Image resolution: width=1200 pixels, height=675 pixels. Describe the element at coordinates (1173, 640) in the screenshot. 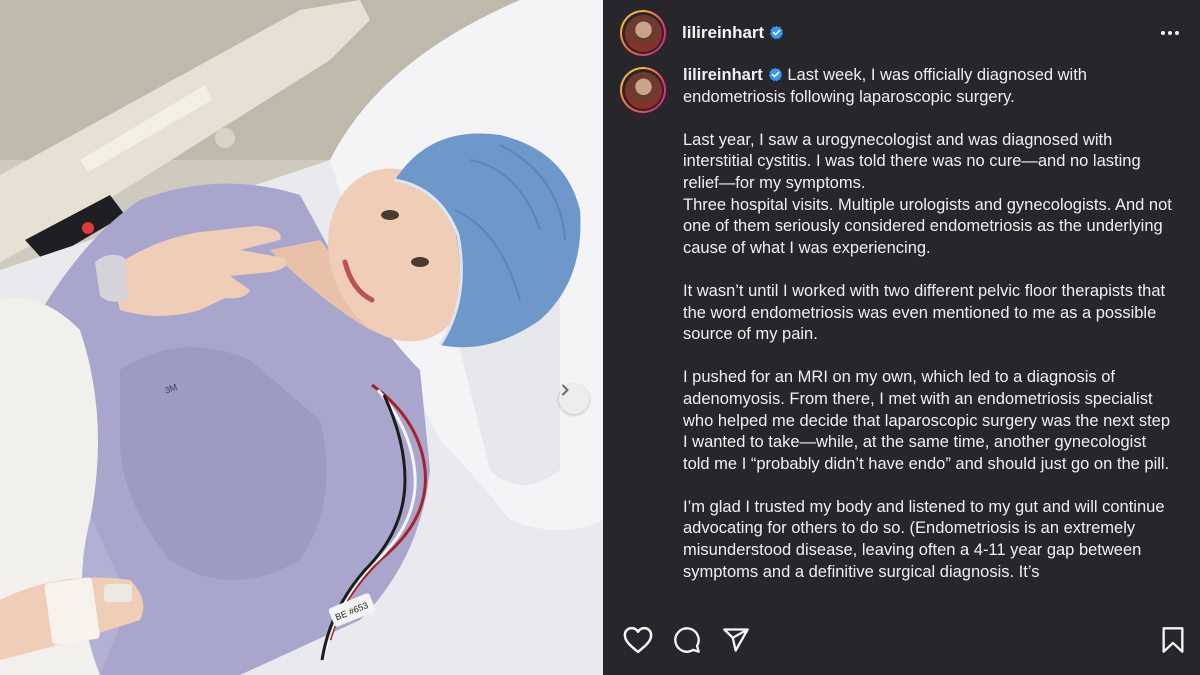

I see `bookmark-icon` at that location.